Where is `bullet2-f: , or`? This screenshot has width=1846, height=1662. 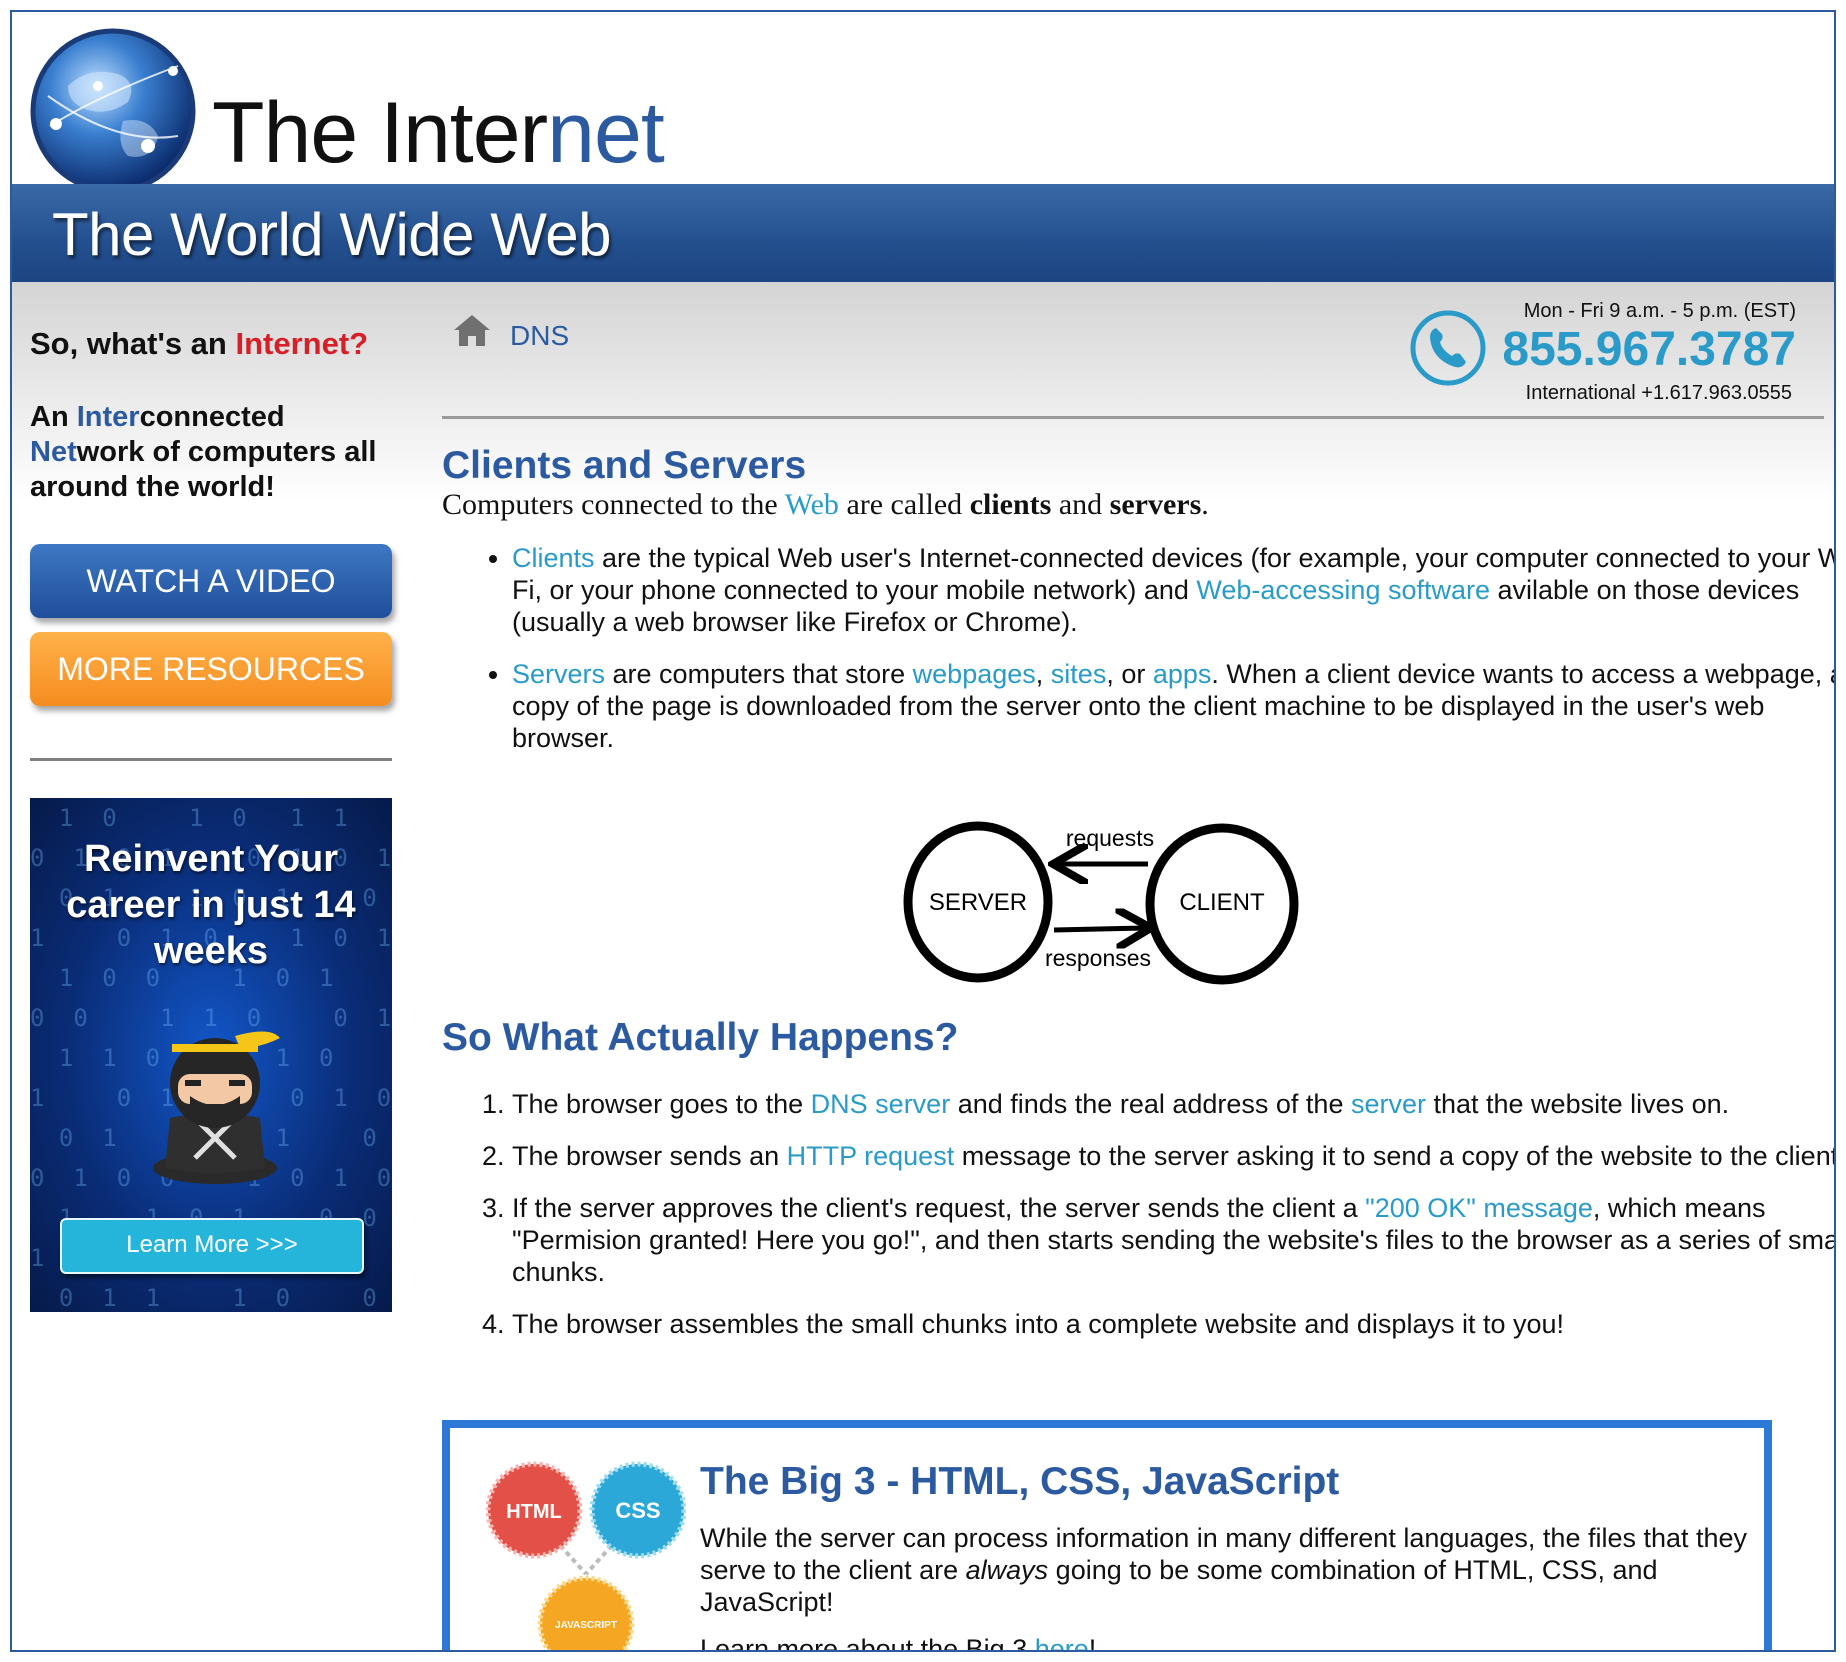
bullet2-f: , or is located at coordinates (1129, 674).